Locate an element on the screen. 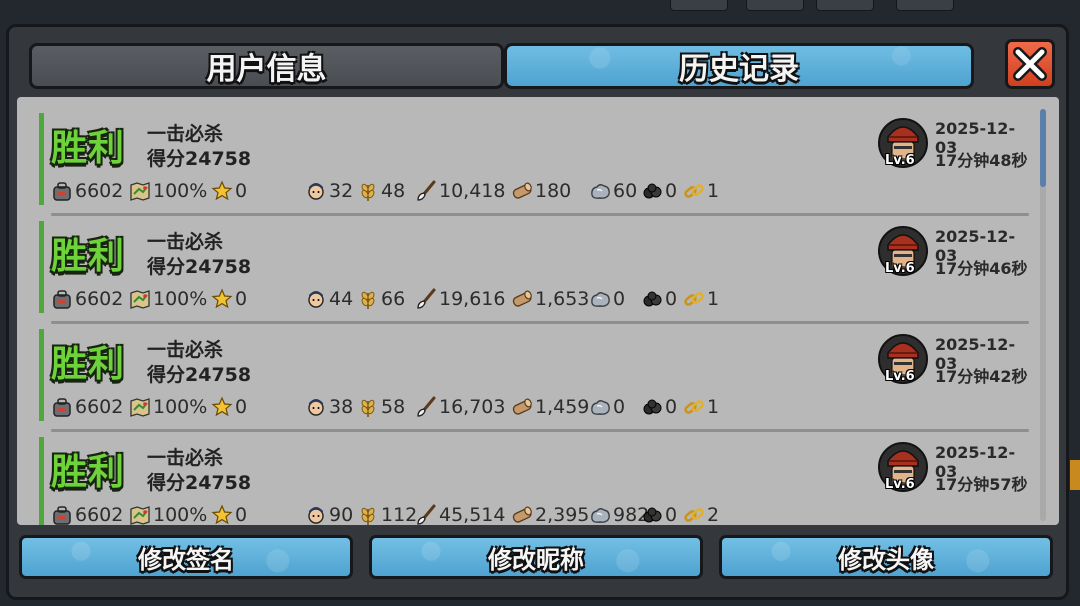 The image size is (1080, 606). stats-row: 6602 100% 0 90 112 45,514 2,395 982 0 2 is located at coordinates (411, 512).